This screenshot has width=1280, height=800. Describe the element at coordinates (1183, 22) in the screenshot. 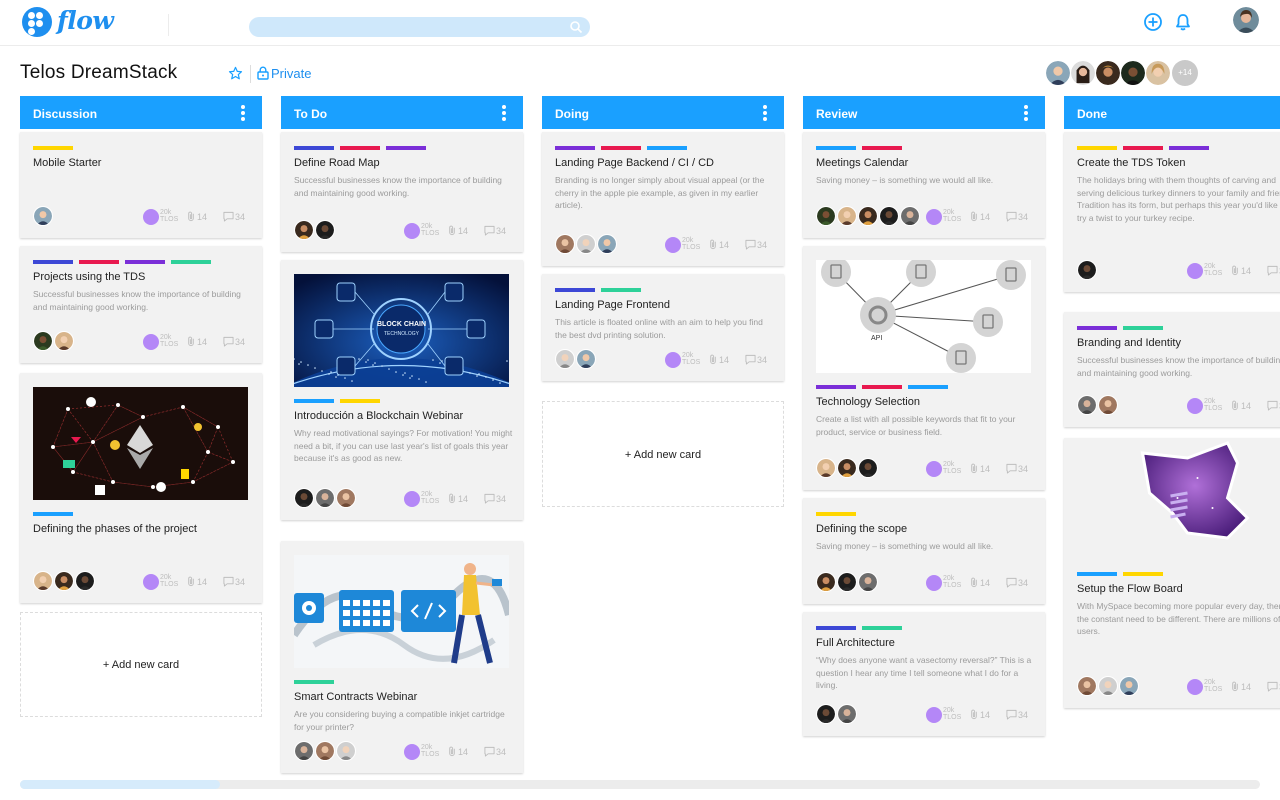

I see `bell-icon` at that location.